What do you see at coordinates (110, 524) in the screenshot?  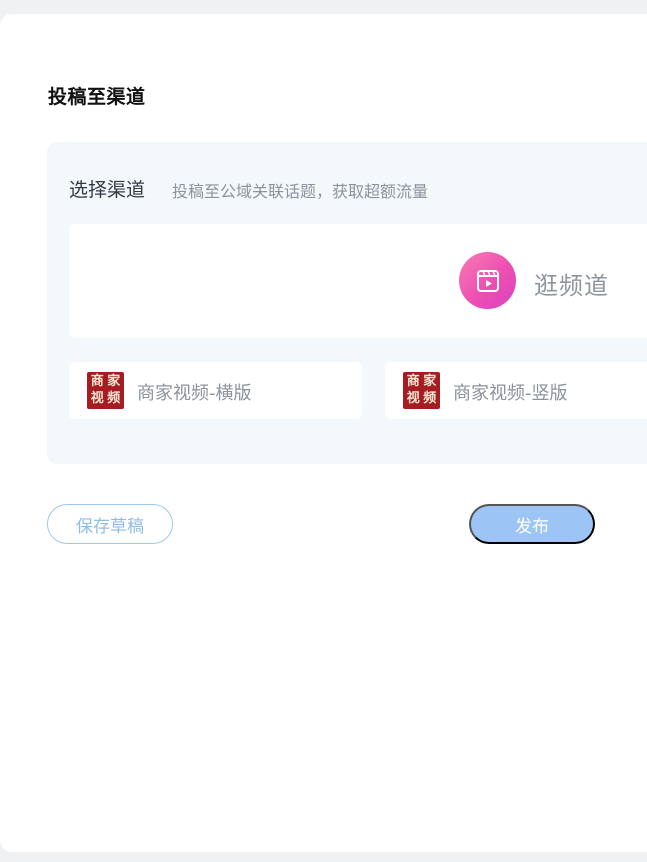 I see `save-draft-button: 保存草稿` at bounding box center [110, 524].